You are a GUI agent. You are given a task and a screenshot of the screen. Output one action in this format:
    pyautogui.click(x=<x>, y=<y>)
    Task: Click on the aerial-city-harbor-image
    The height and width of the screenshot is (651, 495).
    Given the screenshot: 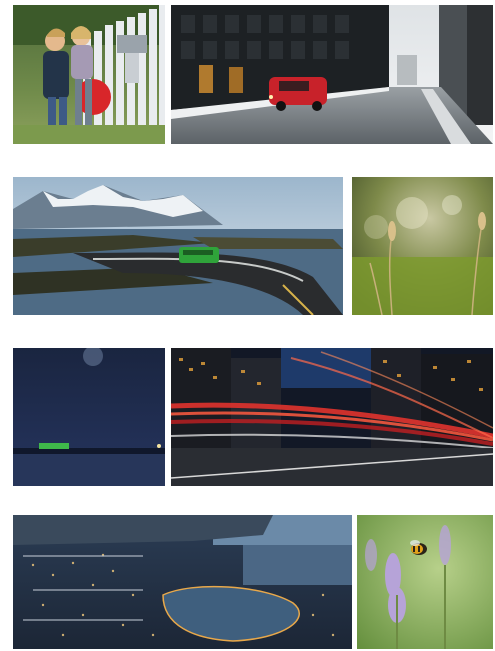 What is the action you would take?
    pyautogui.click(x=182, y=582)
    